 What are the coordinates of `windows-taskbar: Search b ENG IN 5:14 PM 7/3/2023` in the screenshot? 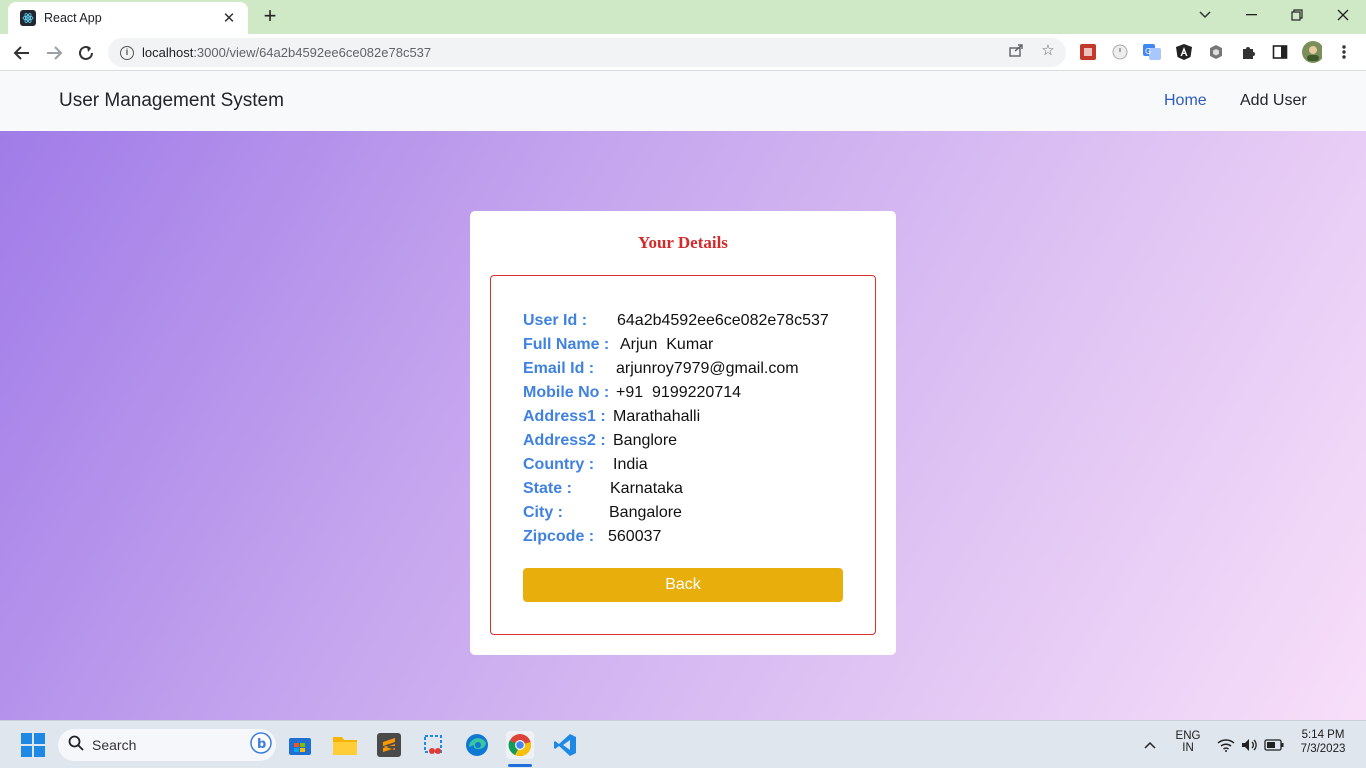 It's located at (683, 744).